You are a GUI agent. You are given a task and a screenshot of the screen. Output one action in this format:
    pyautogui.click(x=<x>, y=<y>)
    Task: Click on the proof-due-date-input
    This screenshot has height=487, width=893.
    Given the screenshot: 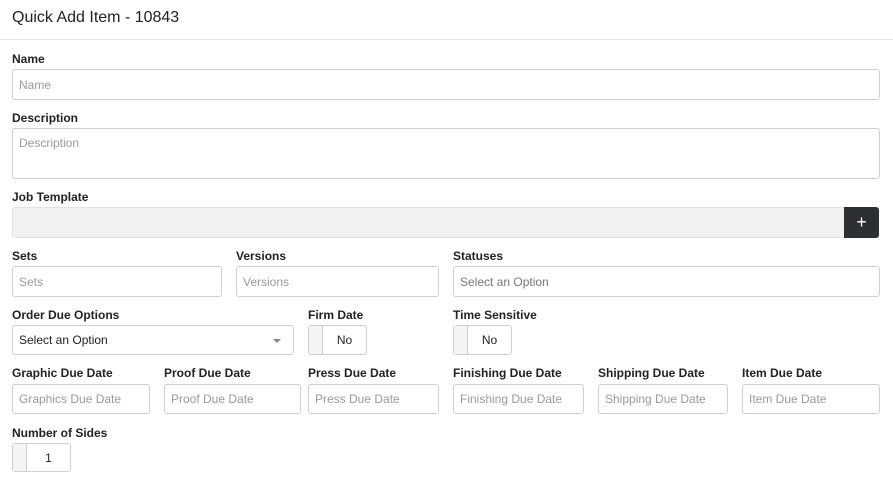 What is the action you would take?
    pyautogui.click(x=232, y=399)
    